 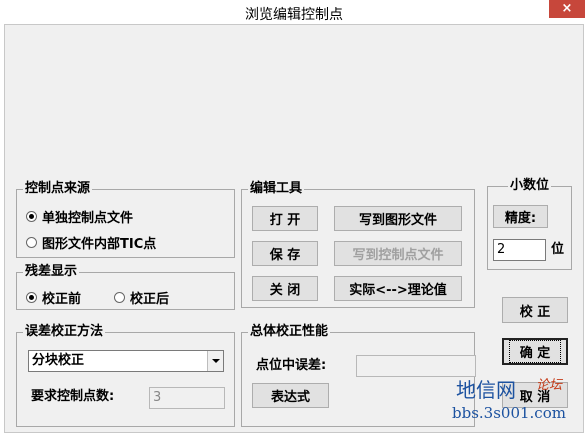 I want to click on open-button: 打 开, so click(x=285, y=218).